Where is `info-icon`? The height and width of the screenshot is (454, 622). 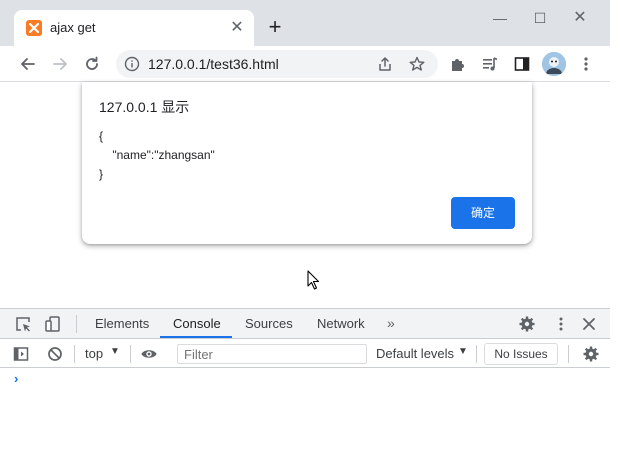 info-icon is located at coordinates (132, 64).